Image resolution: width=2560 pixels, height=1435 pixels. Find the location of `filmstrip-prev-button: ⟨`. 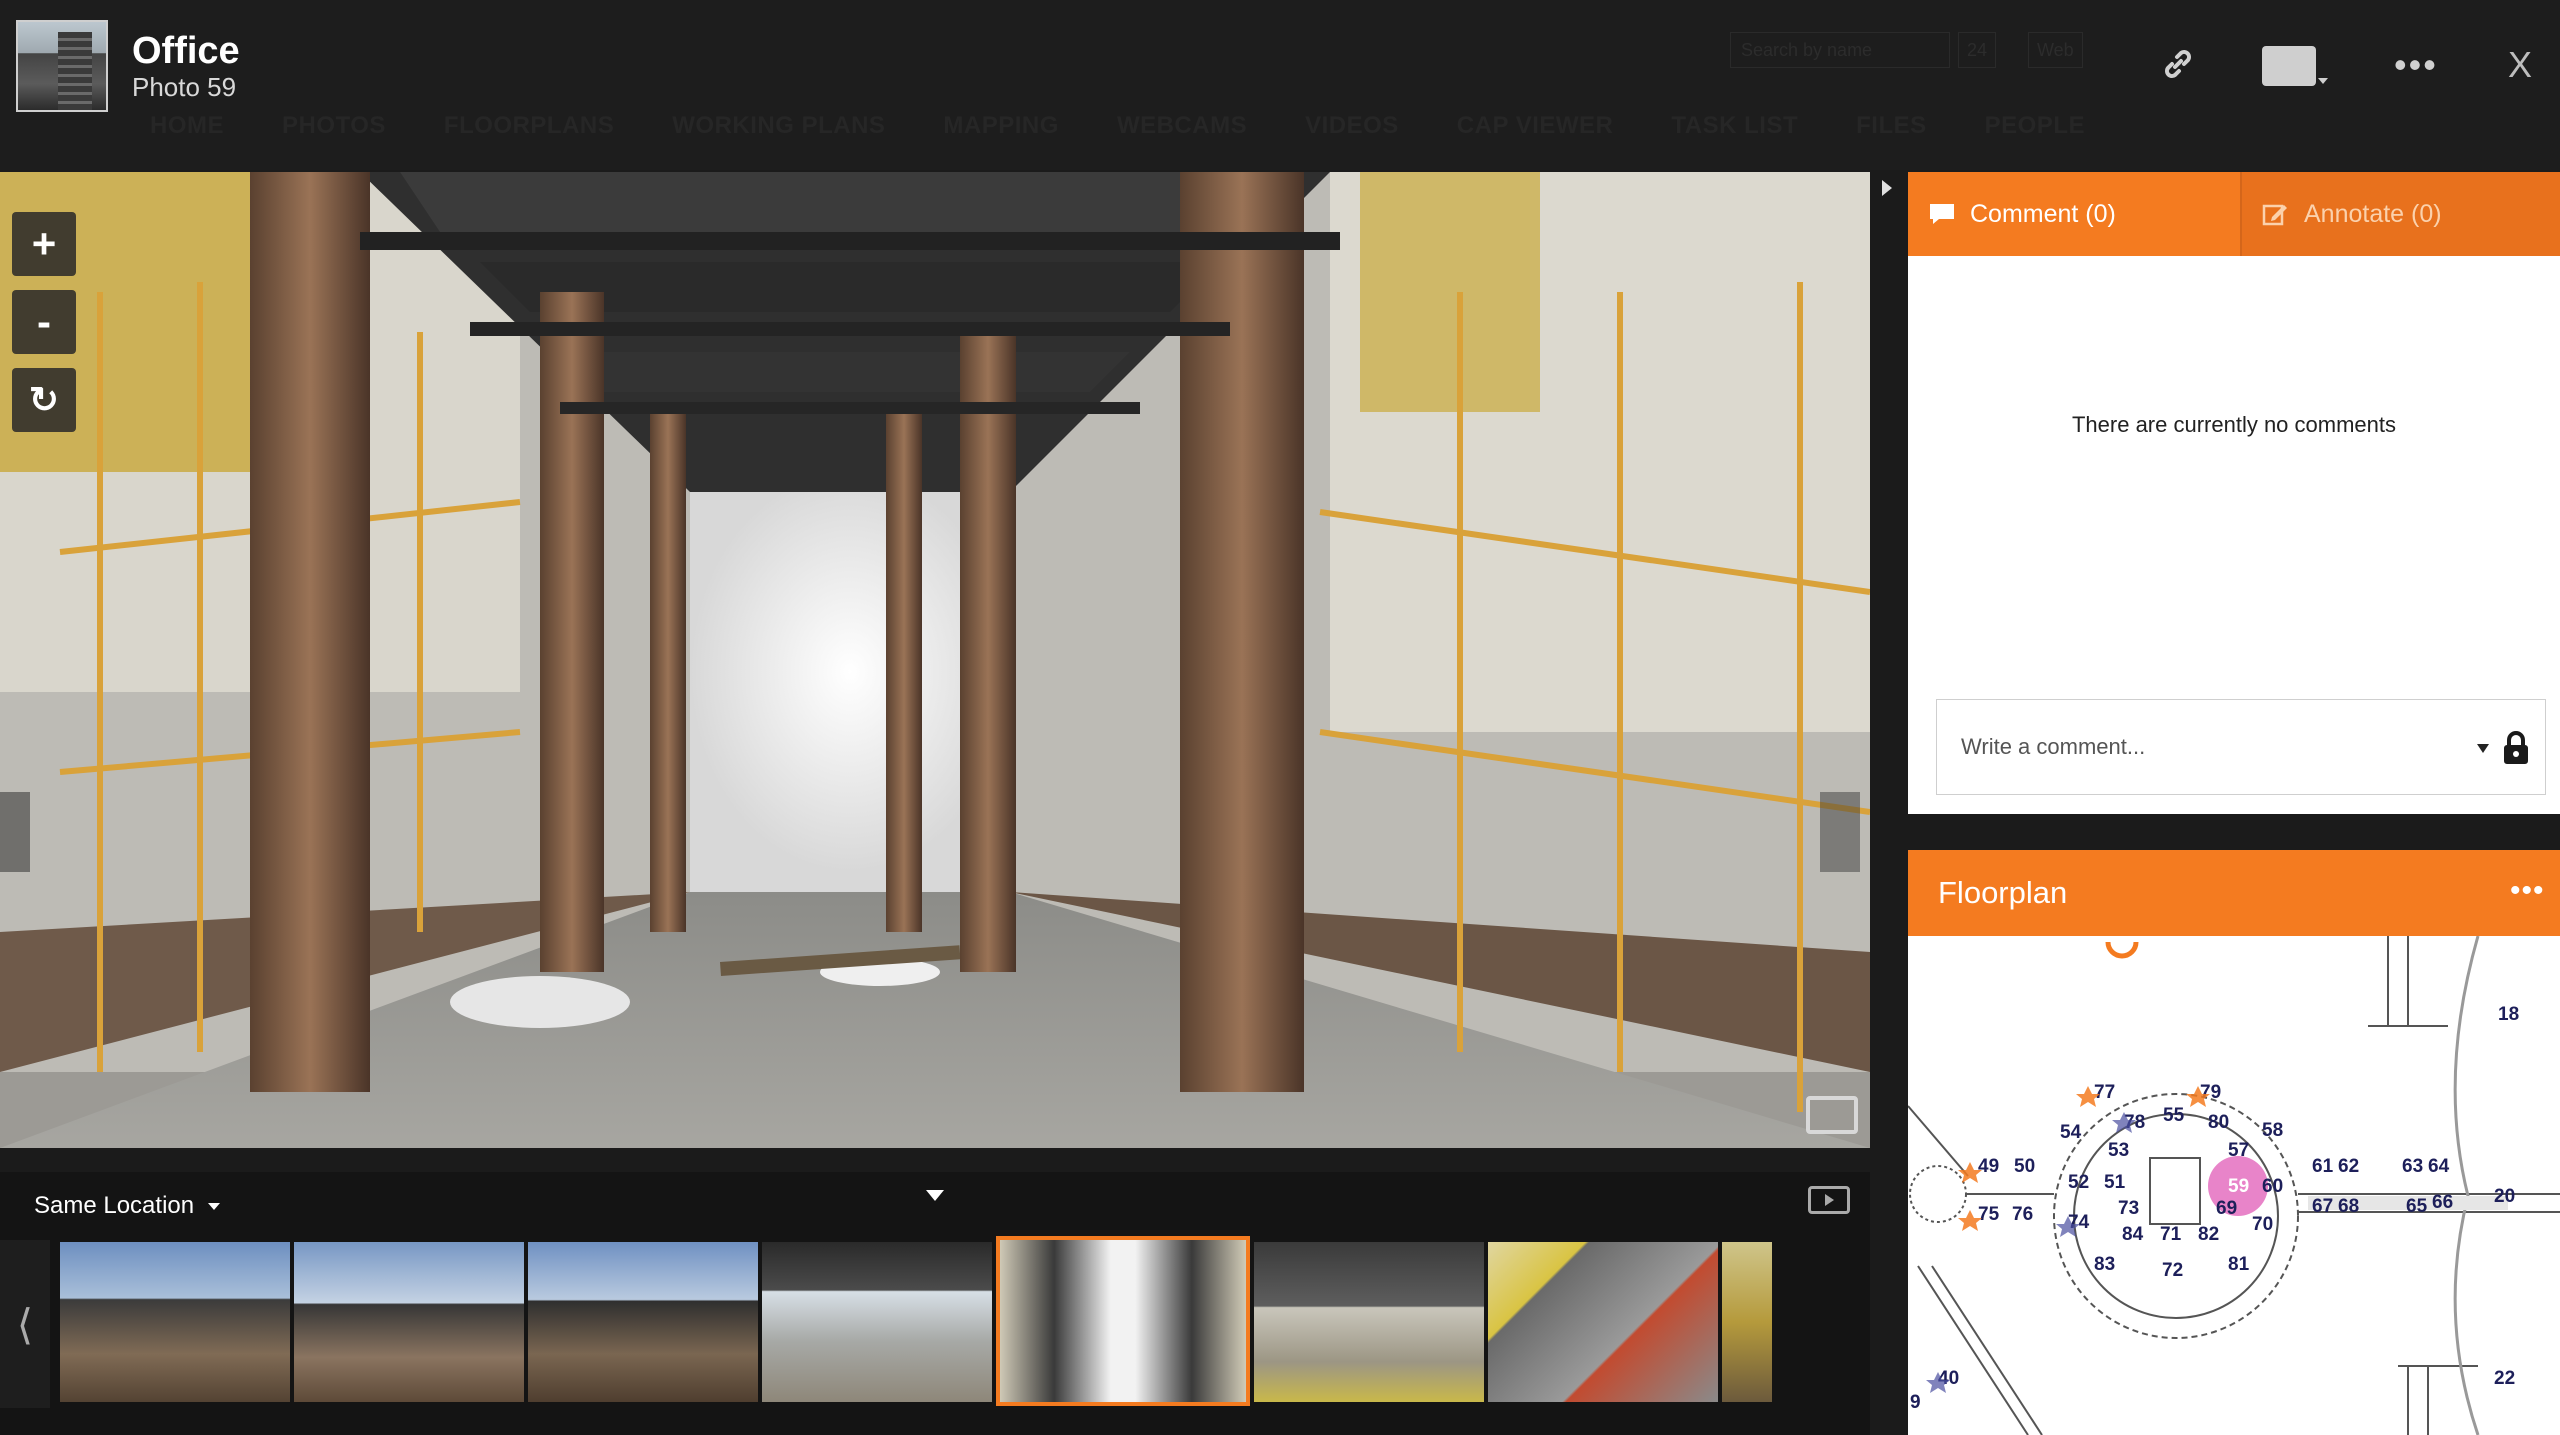

filmstrip-prev-button: ⟨ is located at coordinates (25, 1324).